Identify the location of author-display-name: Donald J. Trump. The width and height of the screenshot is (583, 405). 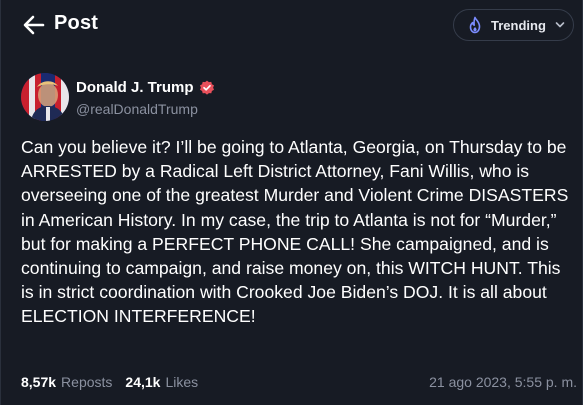
(145, 87).